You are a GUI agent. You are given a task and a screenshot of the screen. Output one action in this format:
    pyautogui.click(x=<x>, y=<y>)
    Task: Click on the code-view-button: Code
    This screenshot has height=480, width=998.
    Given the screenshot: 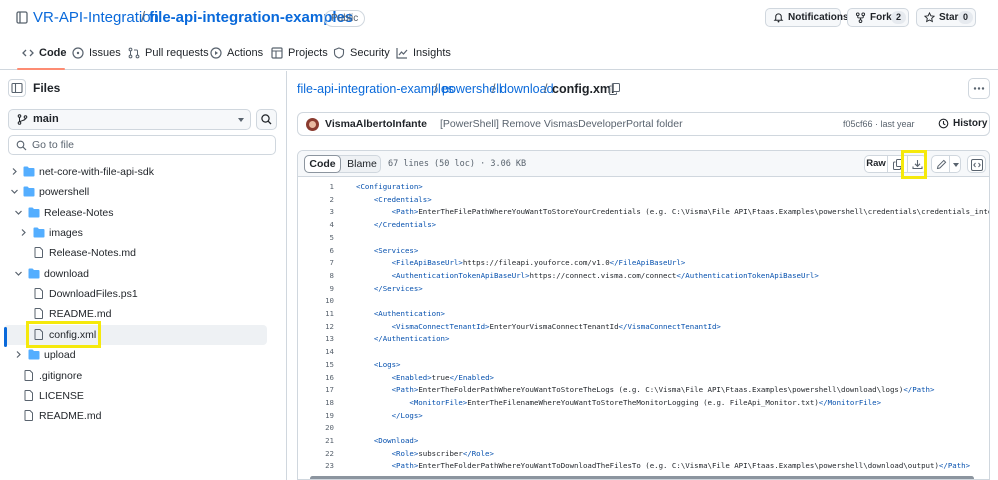 What is the action you would take?
    pyautogui.click(x=322, y=164)
    